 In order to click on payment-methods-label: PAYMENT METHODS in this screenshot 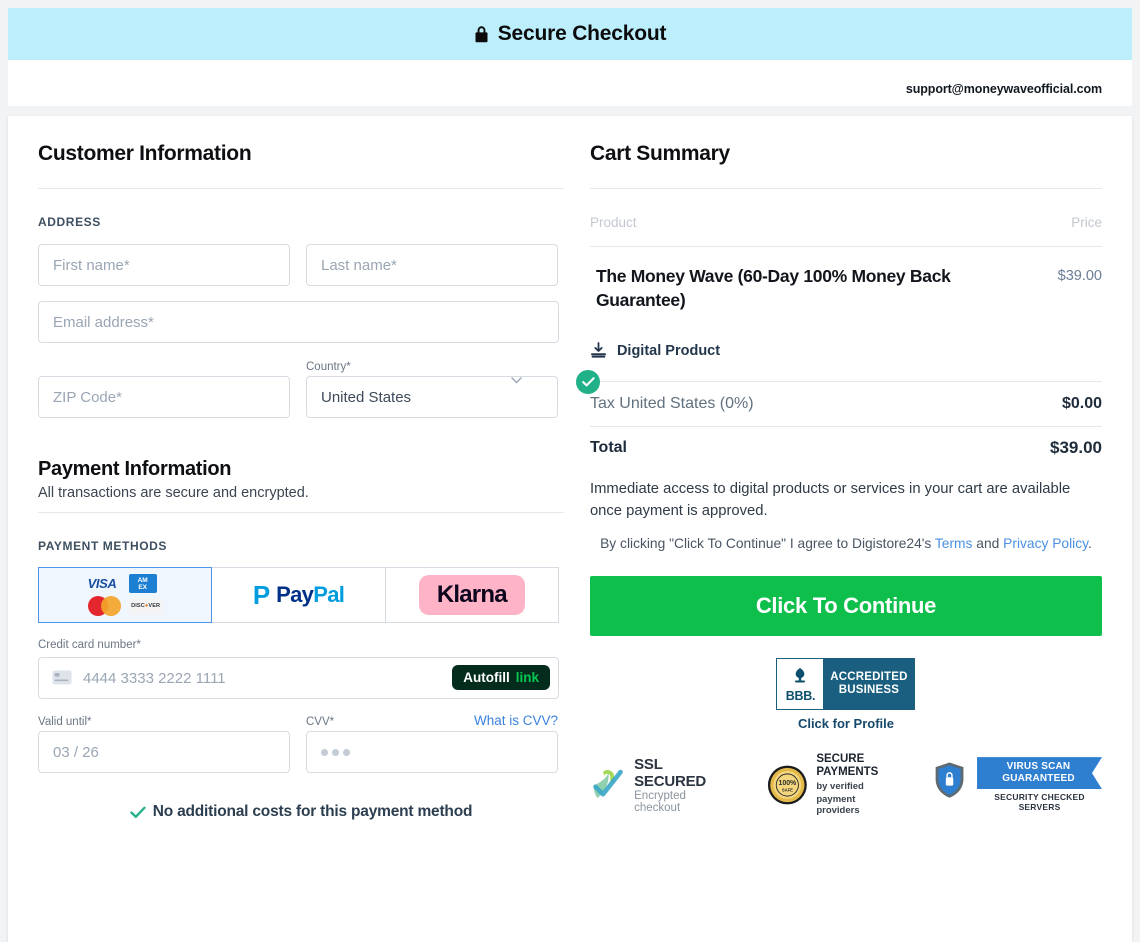, I will do `click(103, 546)`.